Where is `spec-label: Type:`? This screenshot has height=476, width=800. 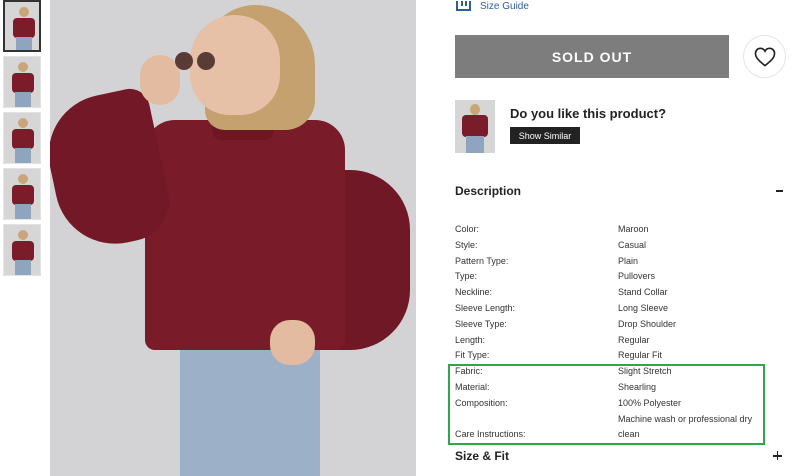
spec-label: Type: is located at coordinates (466, 276).